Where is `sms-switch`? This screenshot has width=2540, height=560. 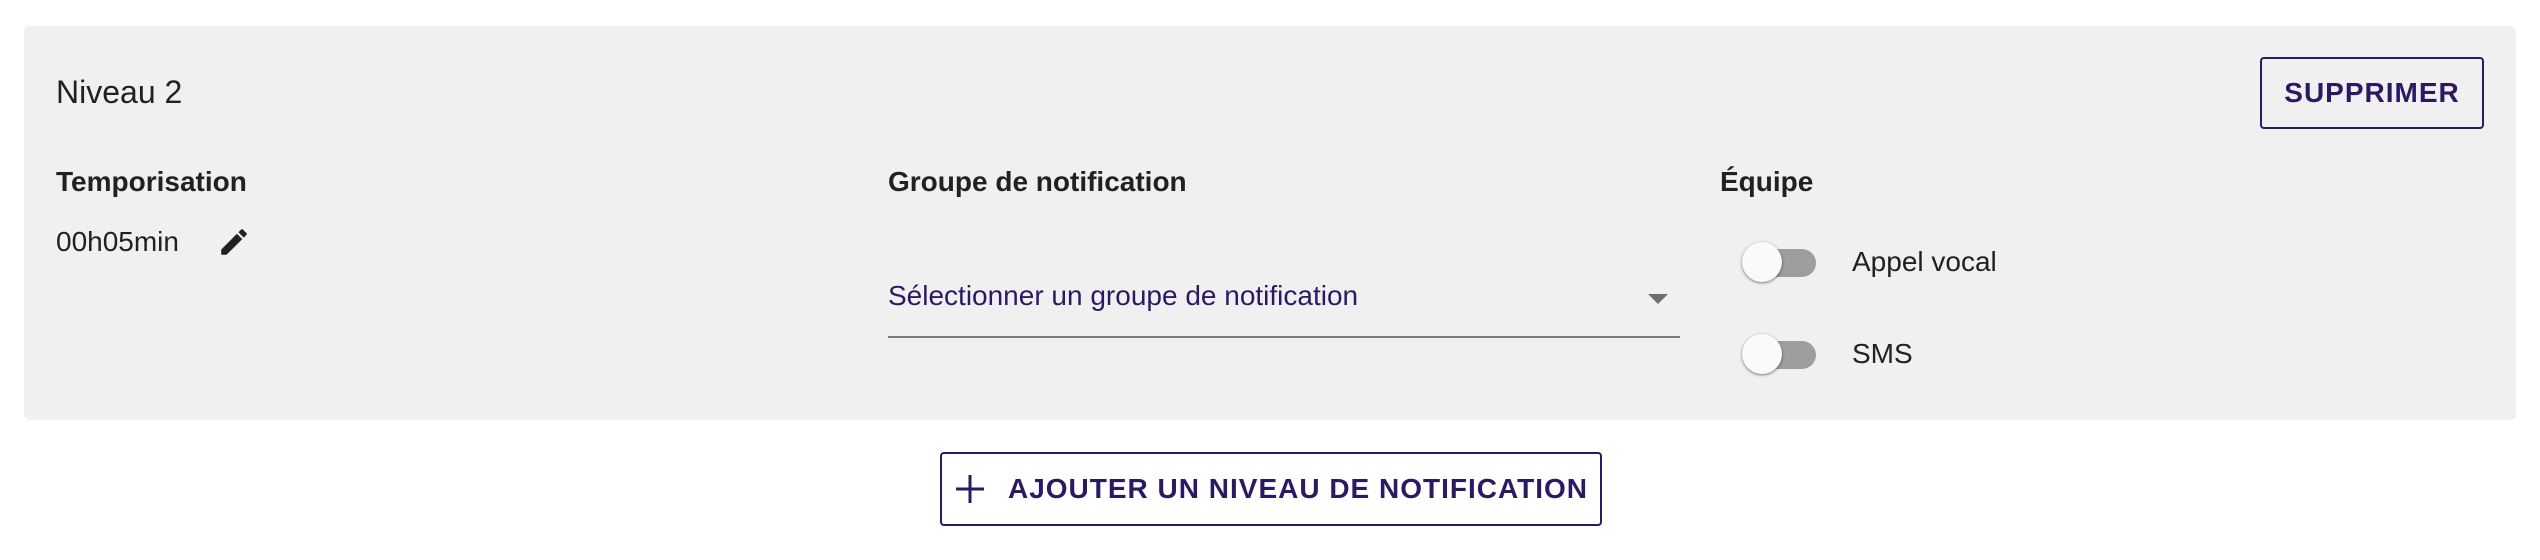 sms-switch is located at coordinates (1780, 354).